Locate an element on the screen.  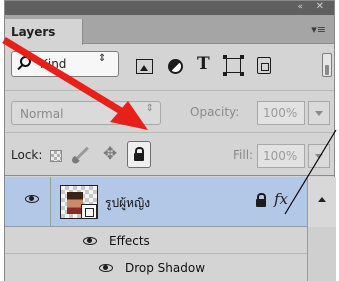
visibility-column-divider is located at coordinates (50, 201).